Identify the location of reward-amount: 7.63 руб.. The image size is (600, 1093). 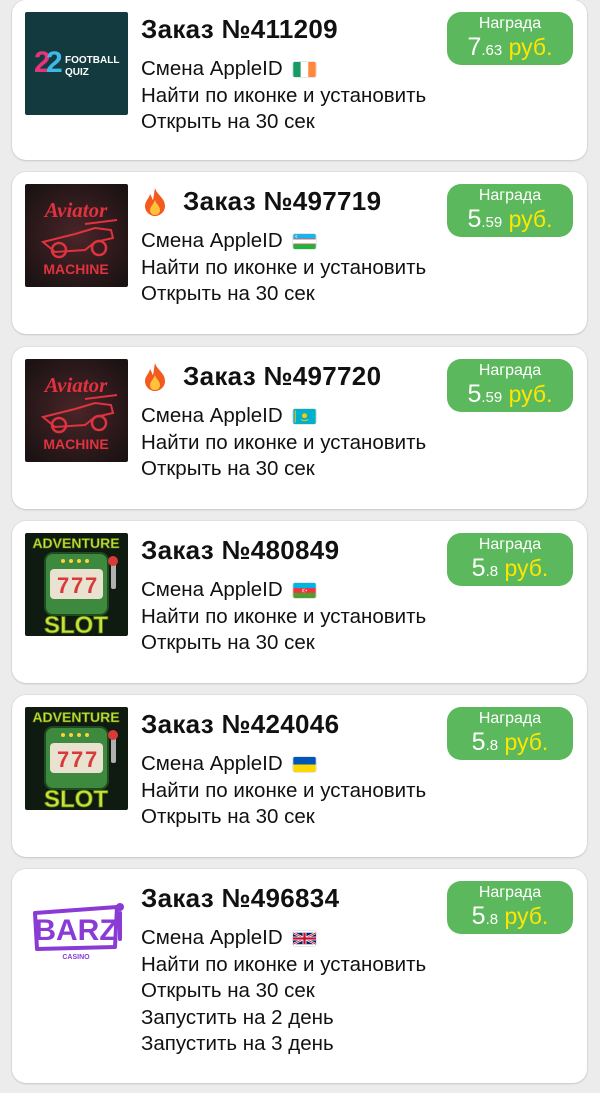
(510, 49).